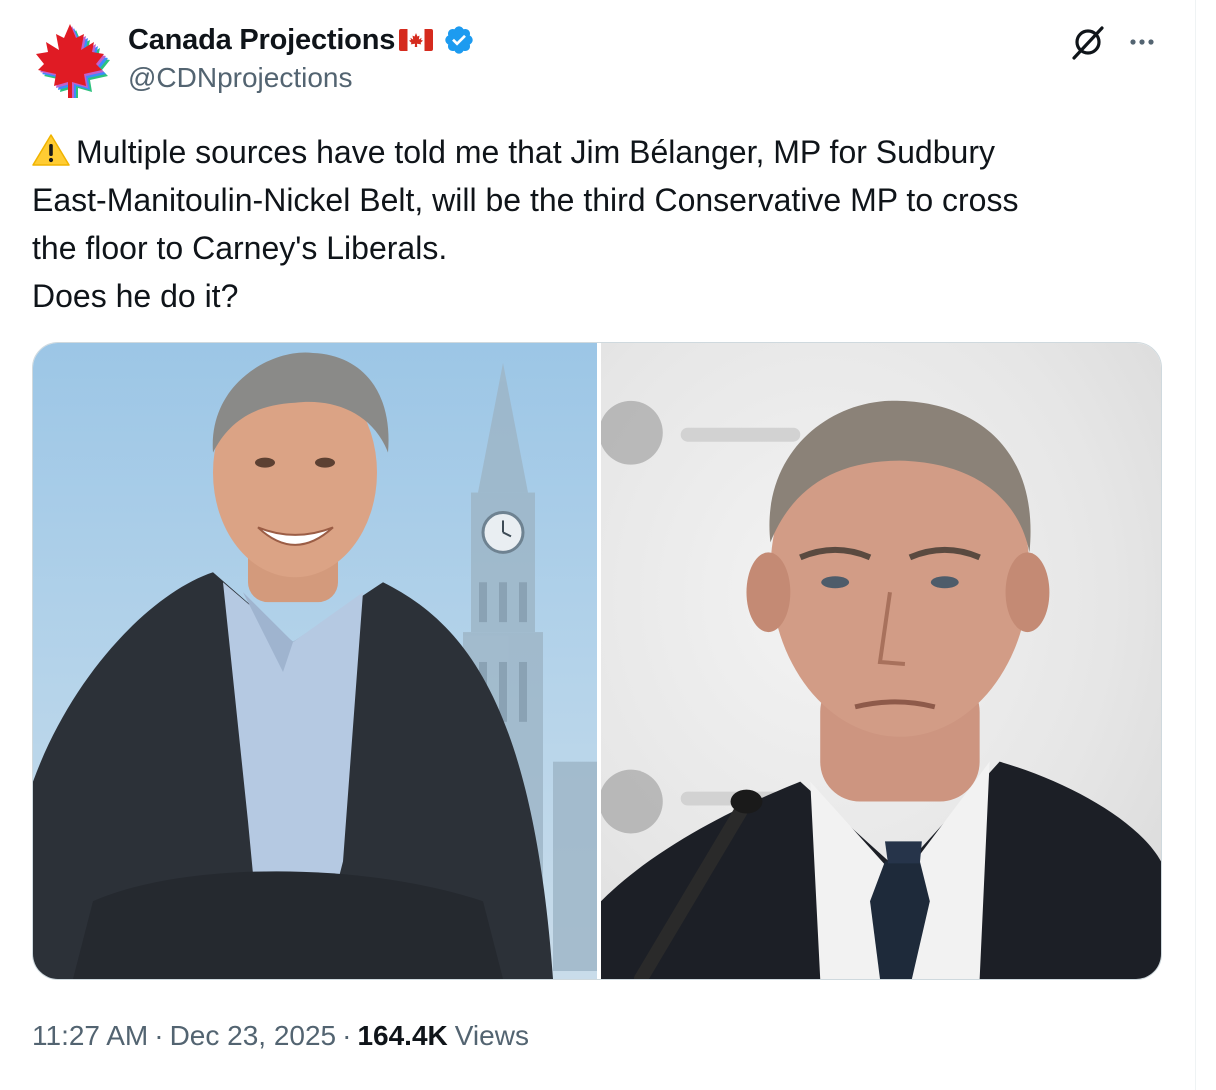  I want to click on tweet-text-line-4: Does he do it?, so click(135, 296).